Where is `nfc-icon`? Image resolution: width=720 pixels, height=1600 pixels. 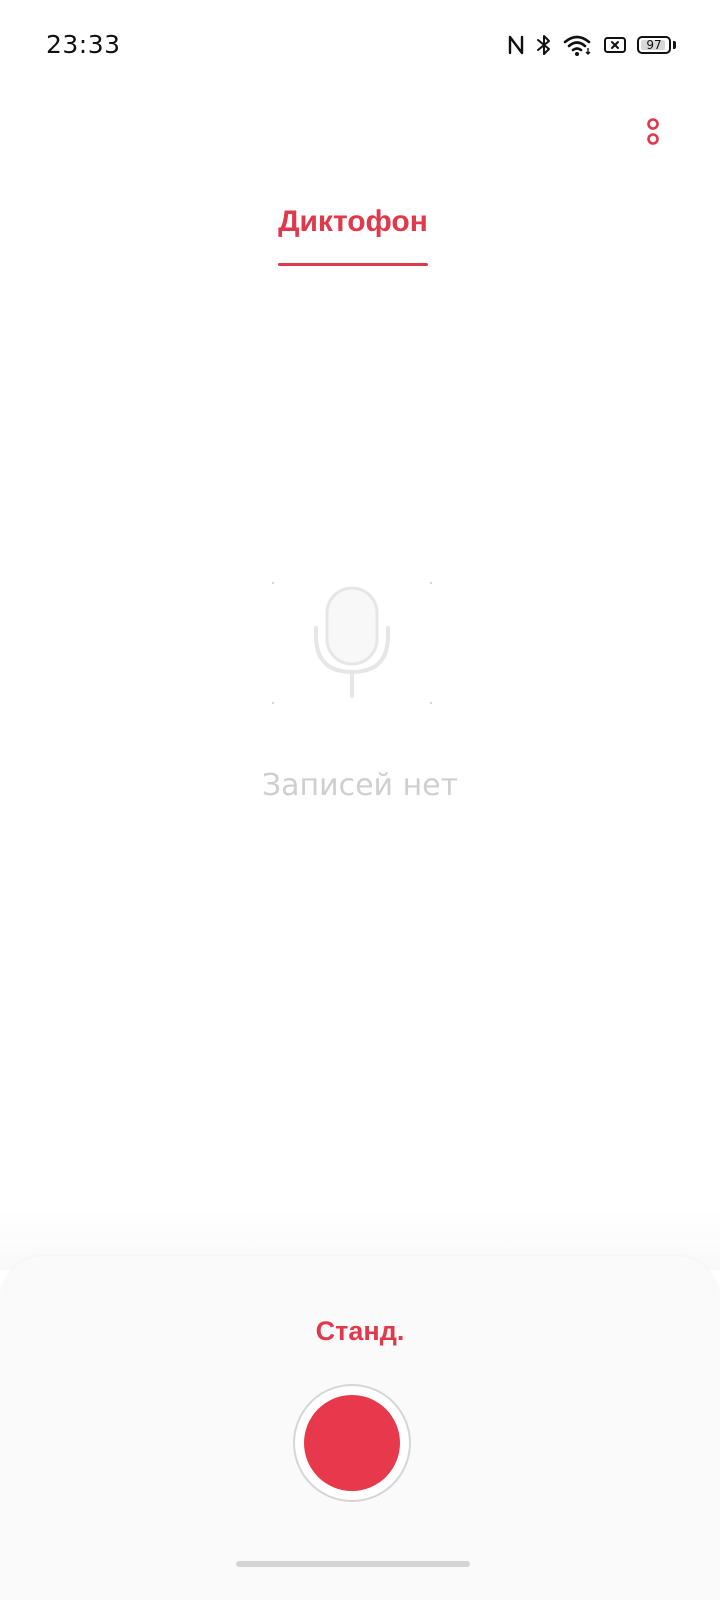
nfc-icon is located at coordinates (516, 45).